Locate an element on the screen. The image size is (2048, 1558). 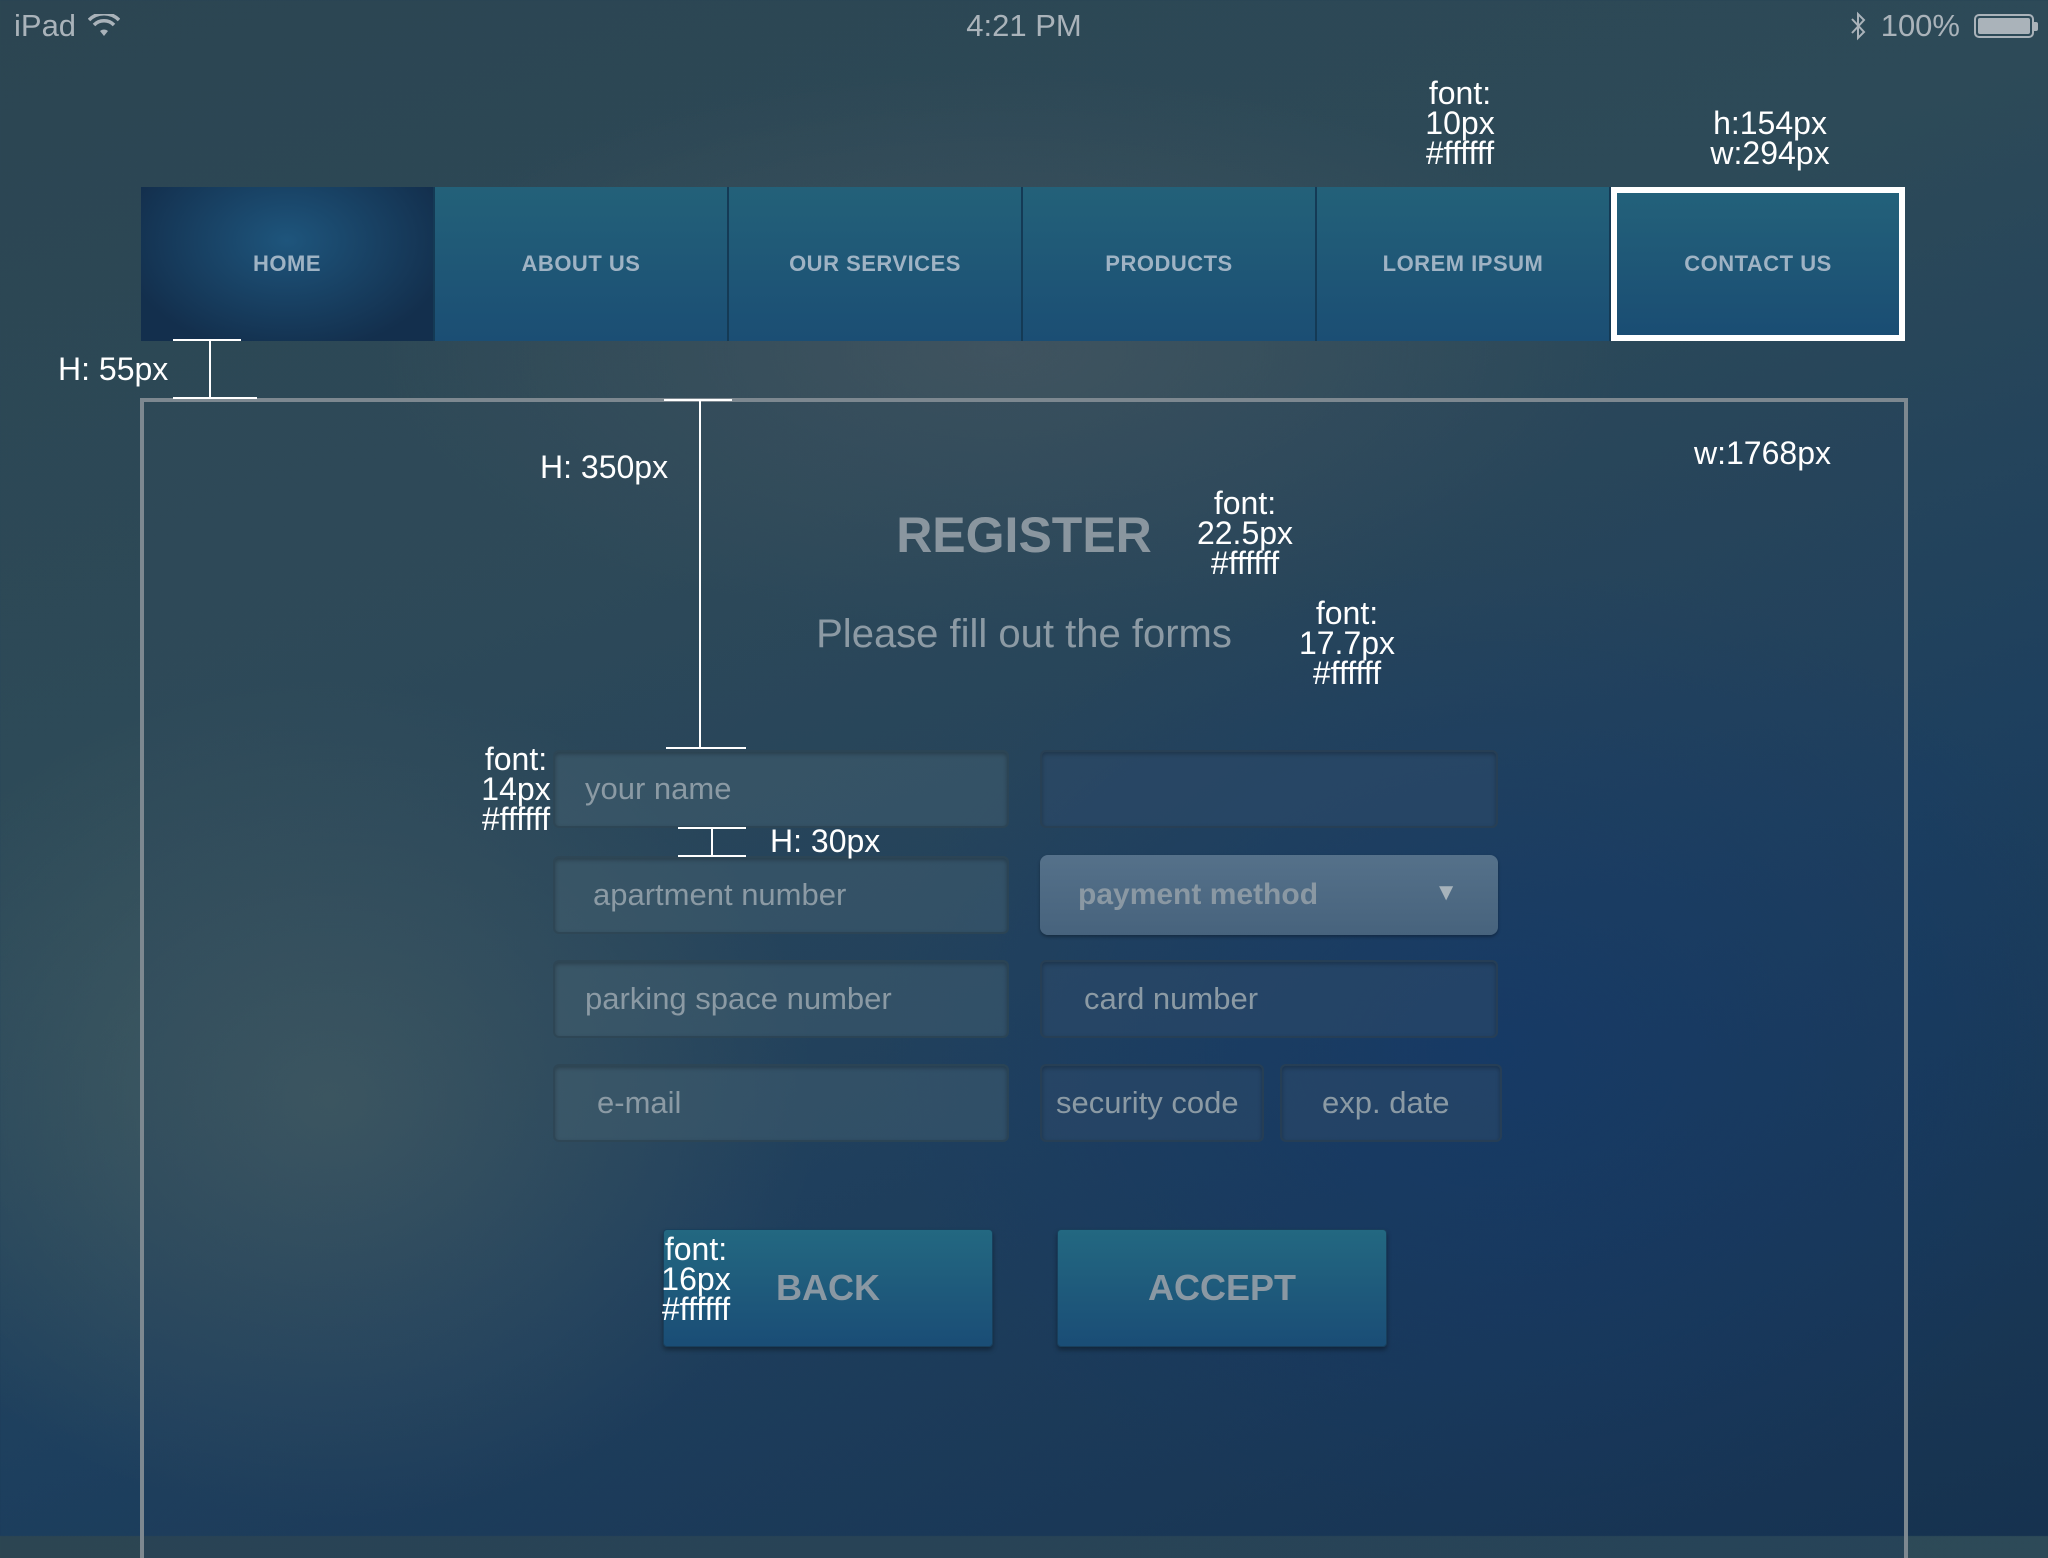
annotation-title-font: font: 22.5px #ffffff is located at coordinates (1245, 533).